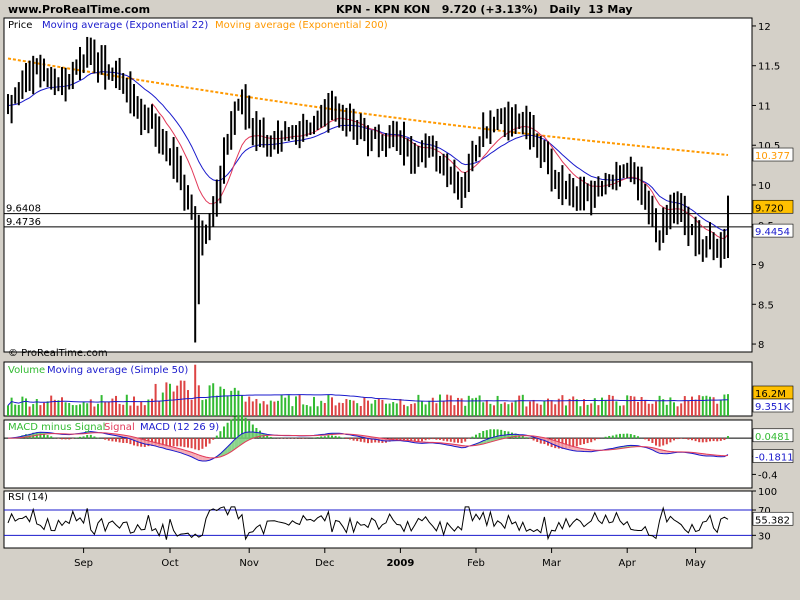 The image size is (800, 600). I want to click on rsi-tick-label: 30, so click(764, 536).